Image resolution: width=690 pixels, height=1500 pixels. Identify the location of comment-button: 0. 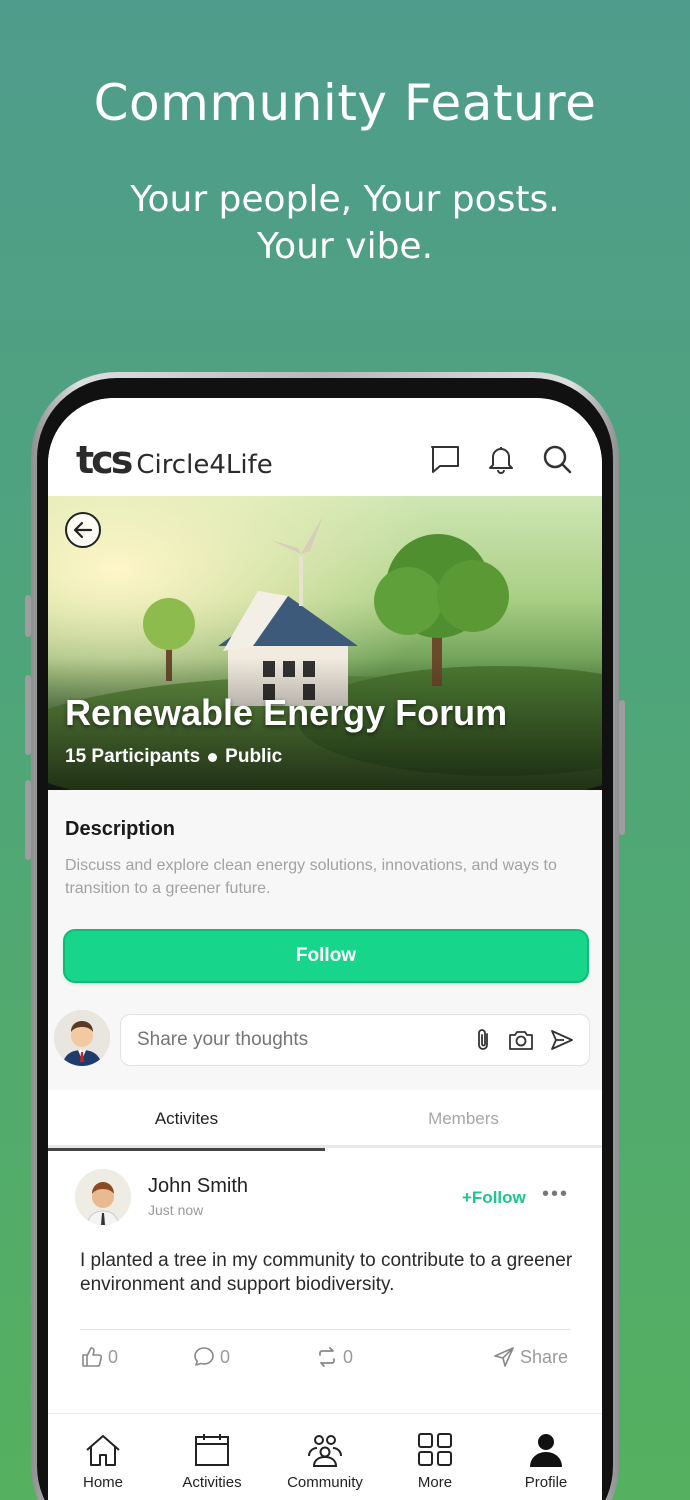
(211, 1357).